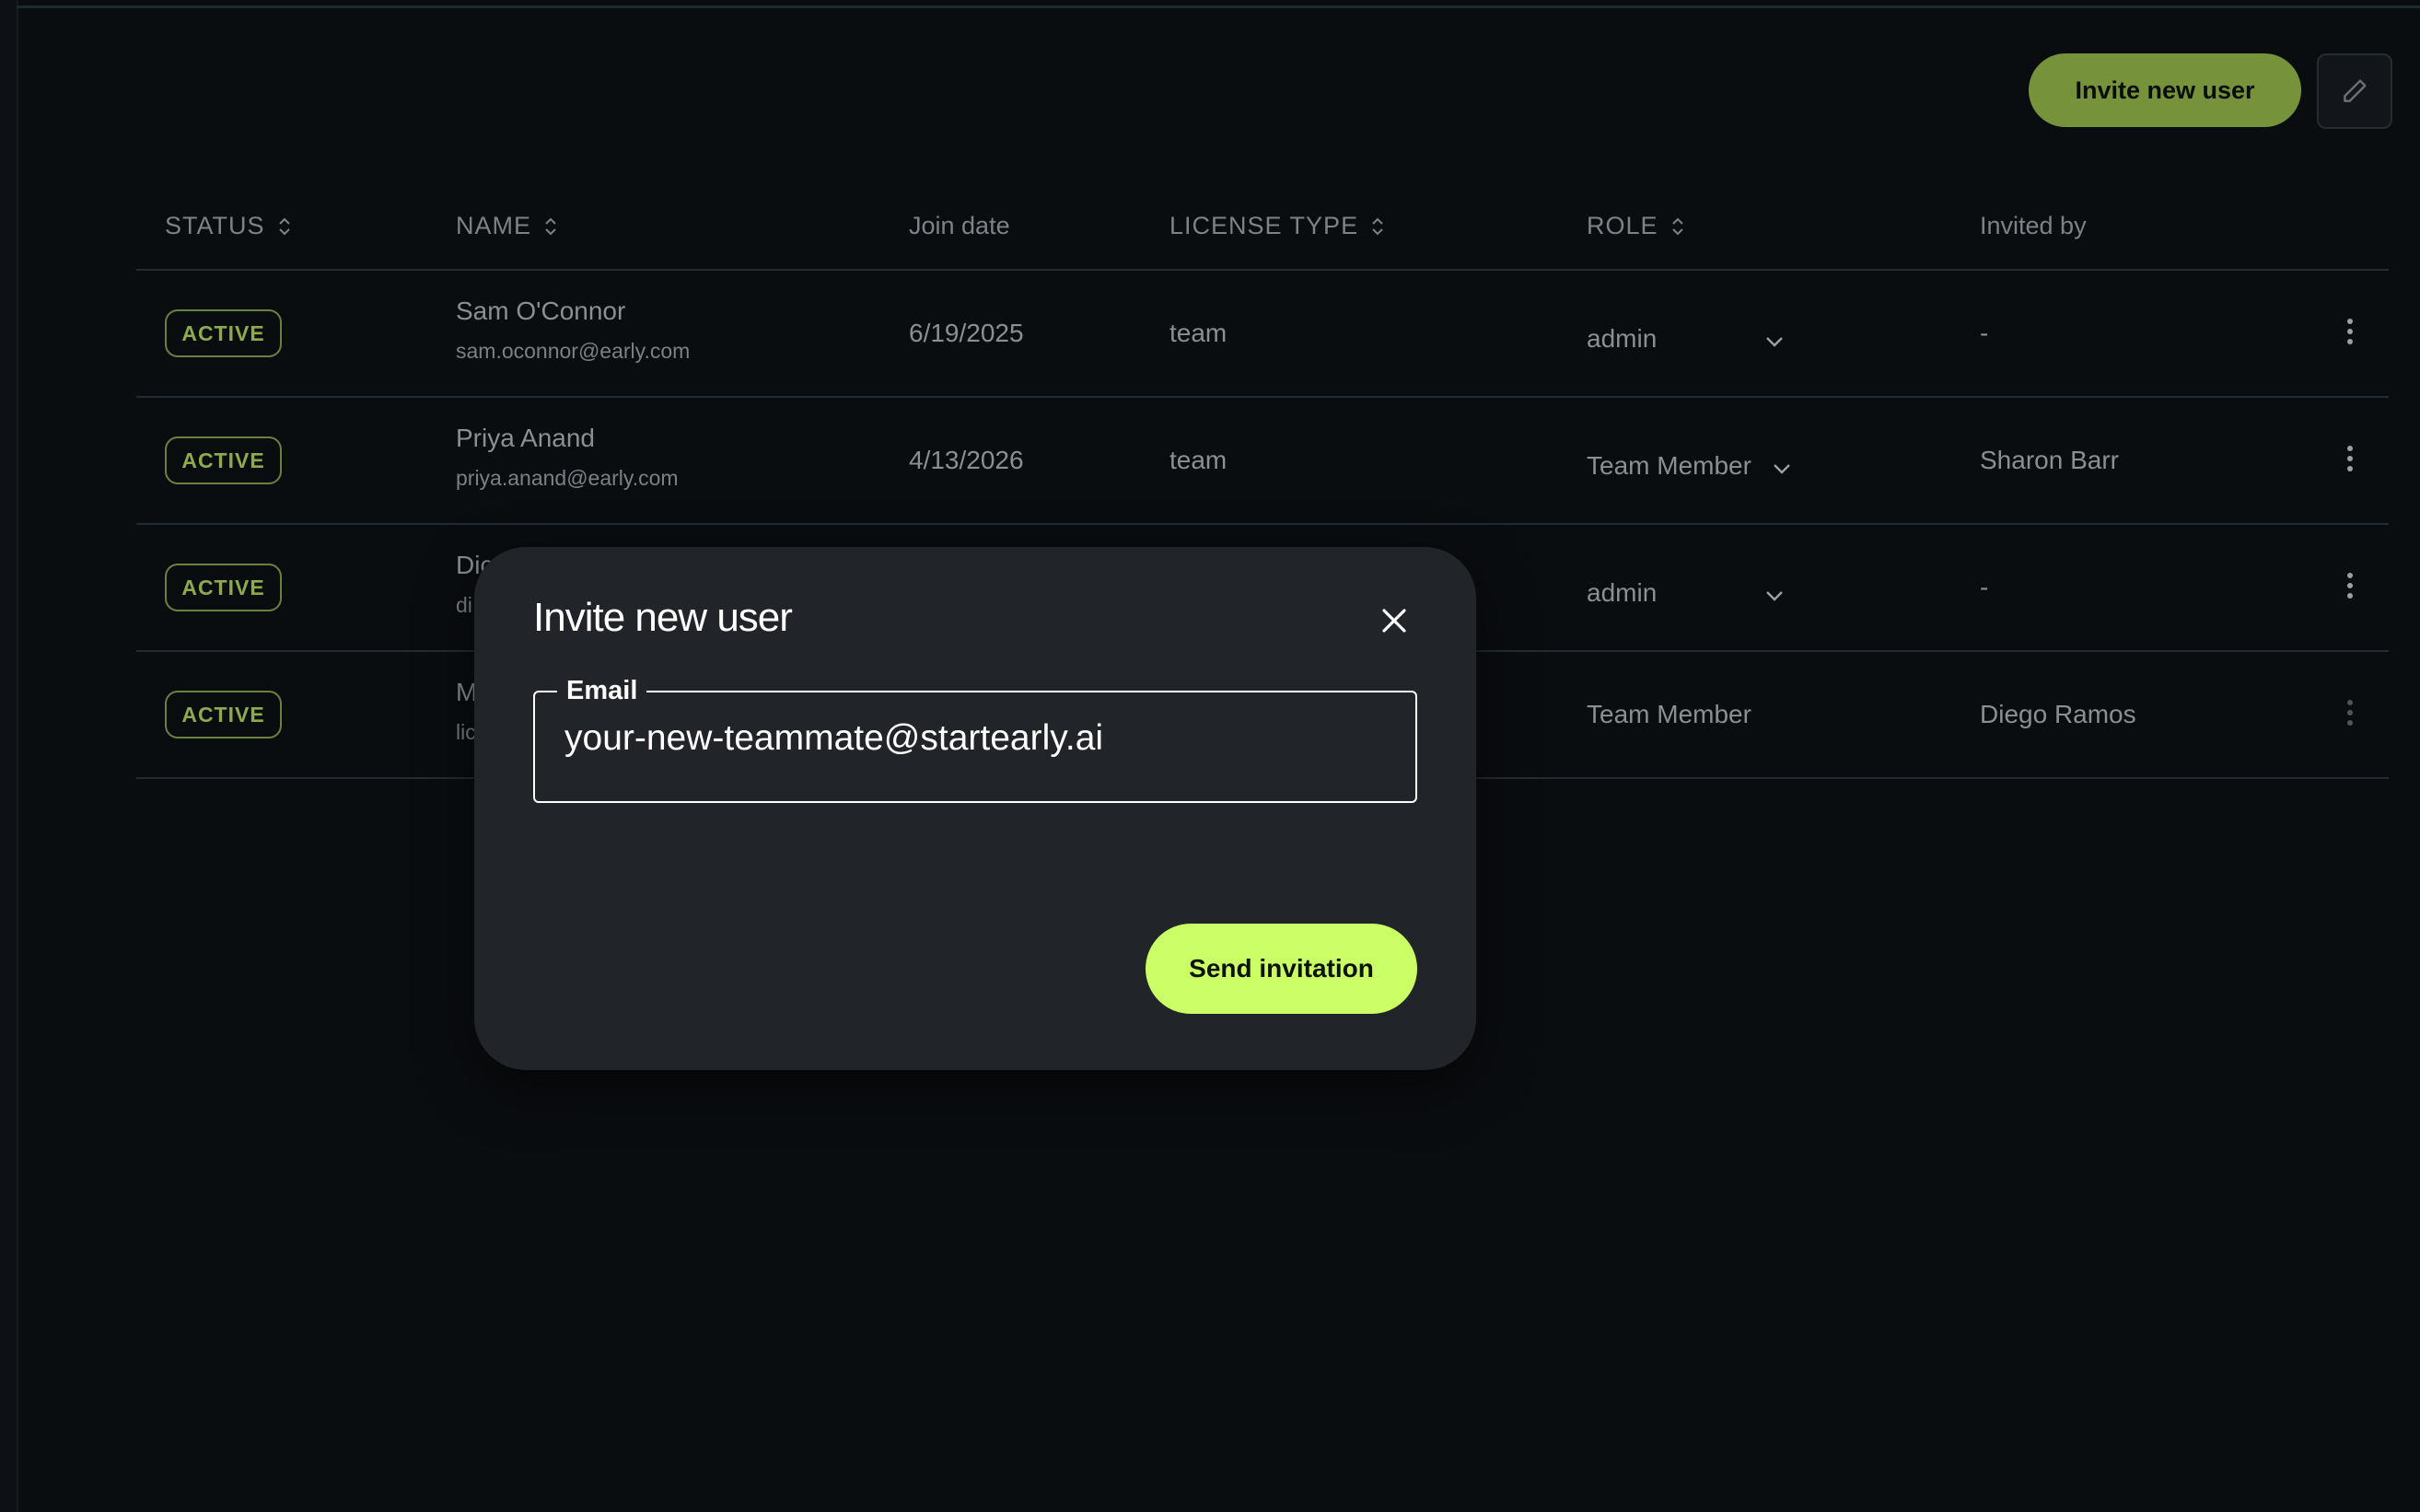  Describe the element at coordinates (602, 691) in the screenshot. I see `email-field-label: Email` at that location.